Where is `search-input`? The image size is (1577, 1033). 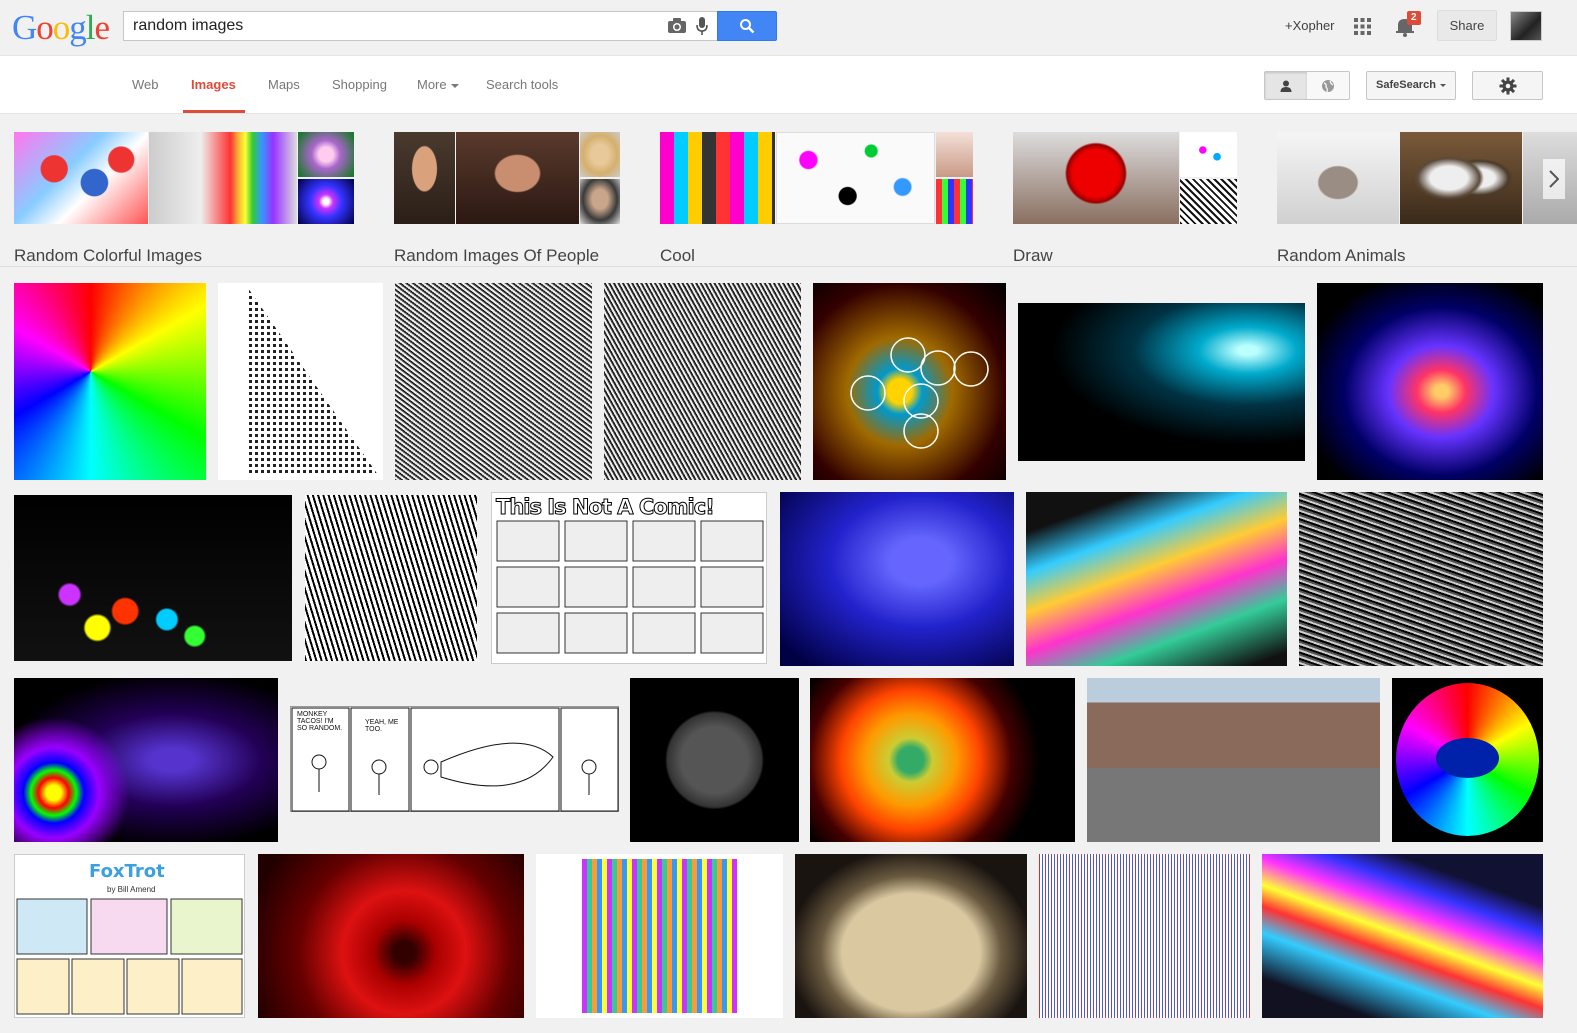
search-input is located at coordinates (384, 26).